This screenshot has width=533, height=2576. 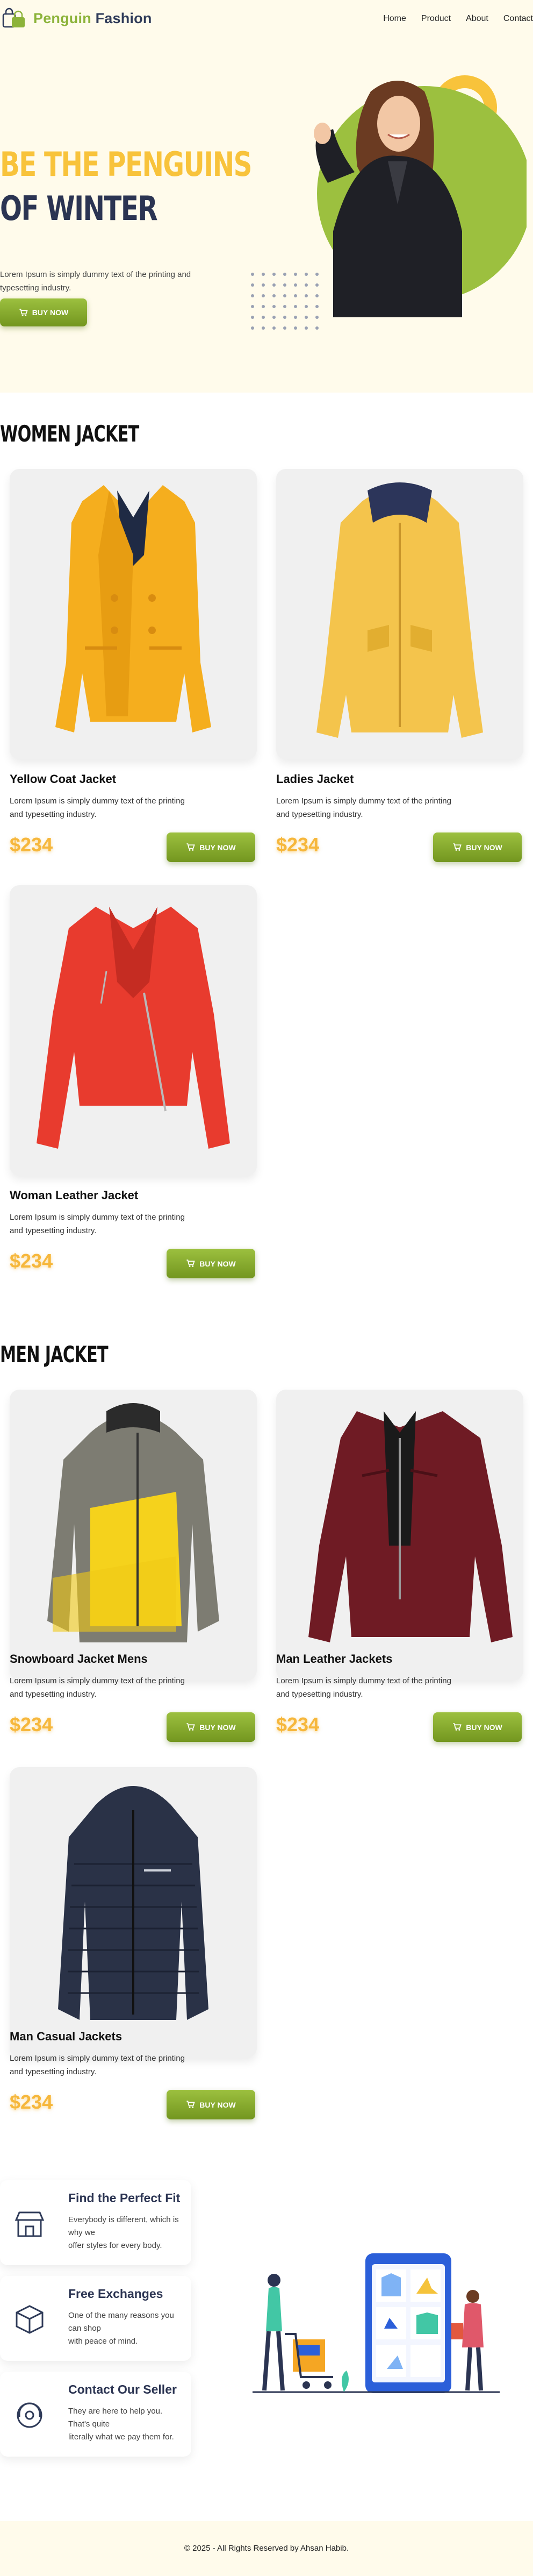 I want to click on feature-title: Find the Perfect Fit, so click(x=125, y=2198).